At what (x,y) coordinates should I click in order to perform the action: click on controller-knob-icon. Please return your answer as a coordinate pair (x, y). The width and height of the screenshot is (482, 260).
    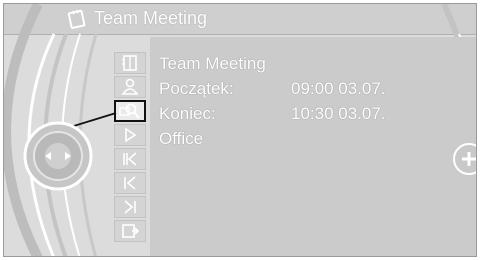
    Looking at the image, I should click on (58, 156).